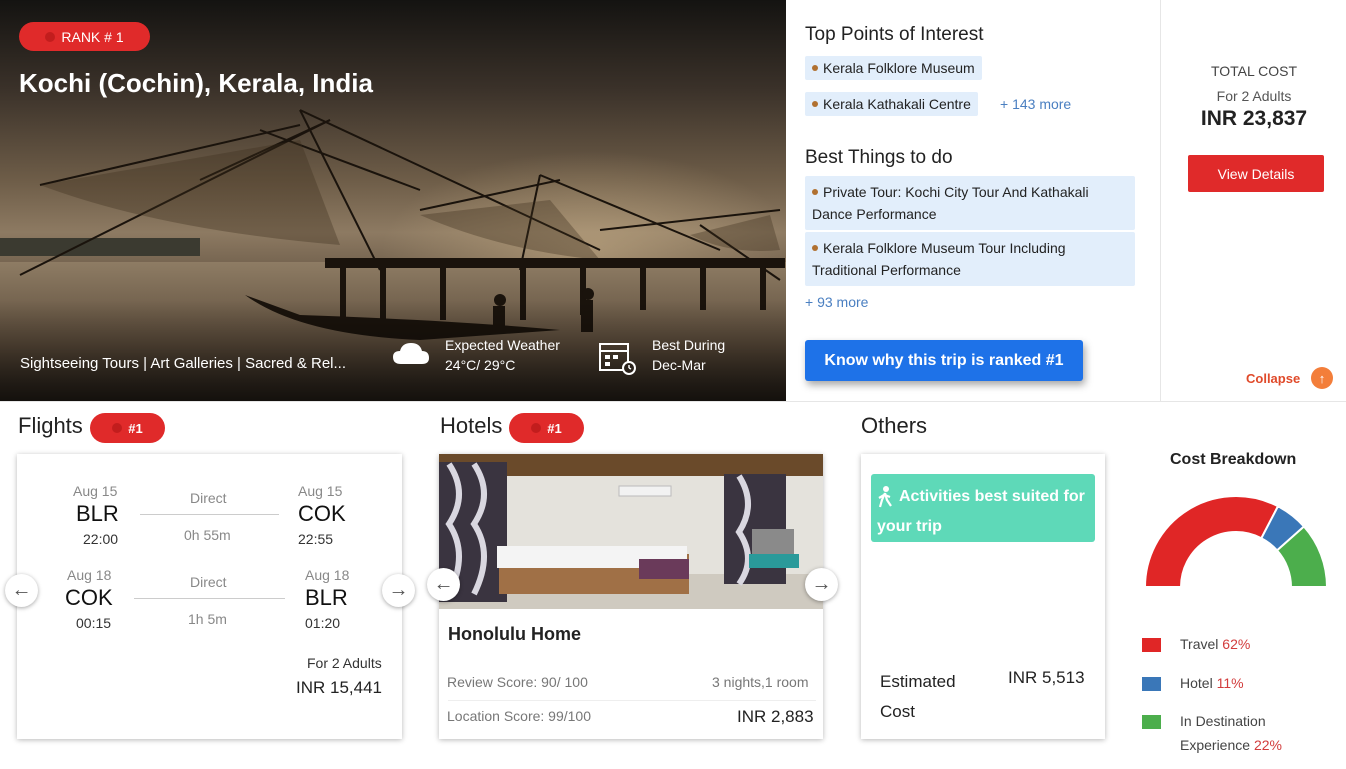 The image size is (1346, 769). Describe the element at coordinates (918, 696) in the screenshot. I see `estimated-cost-label: Estimated Cost` at that location.